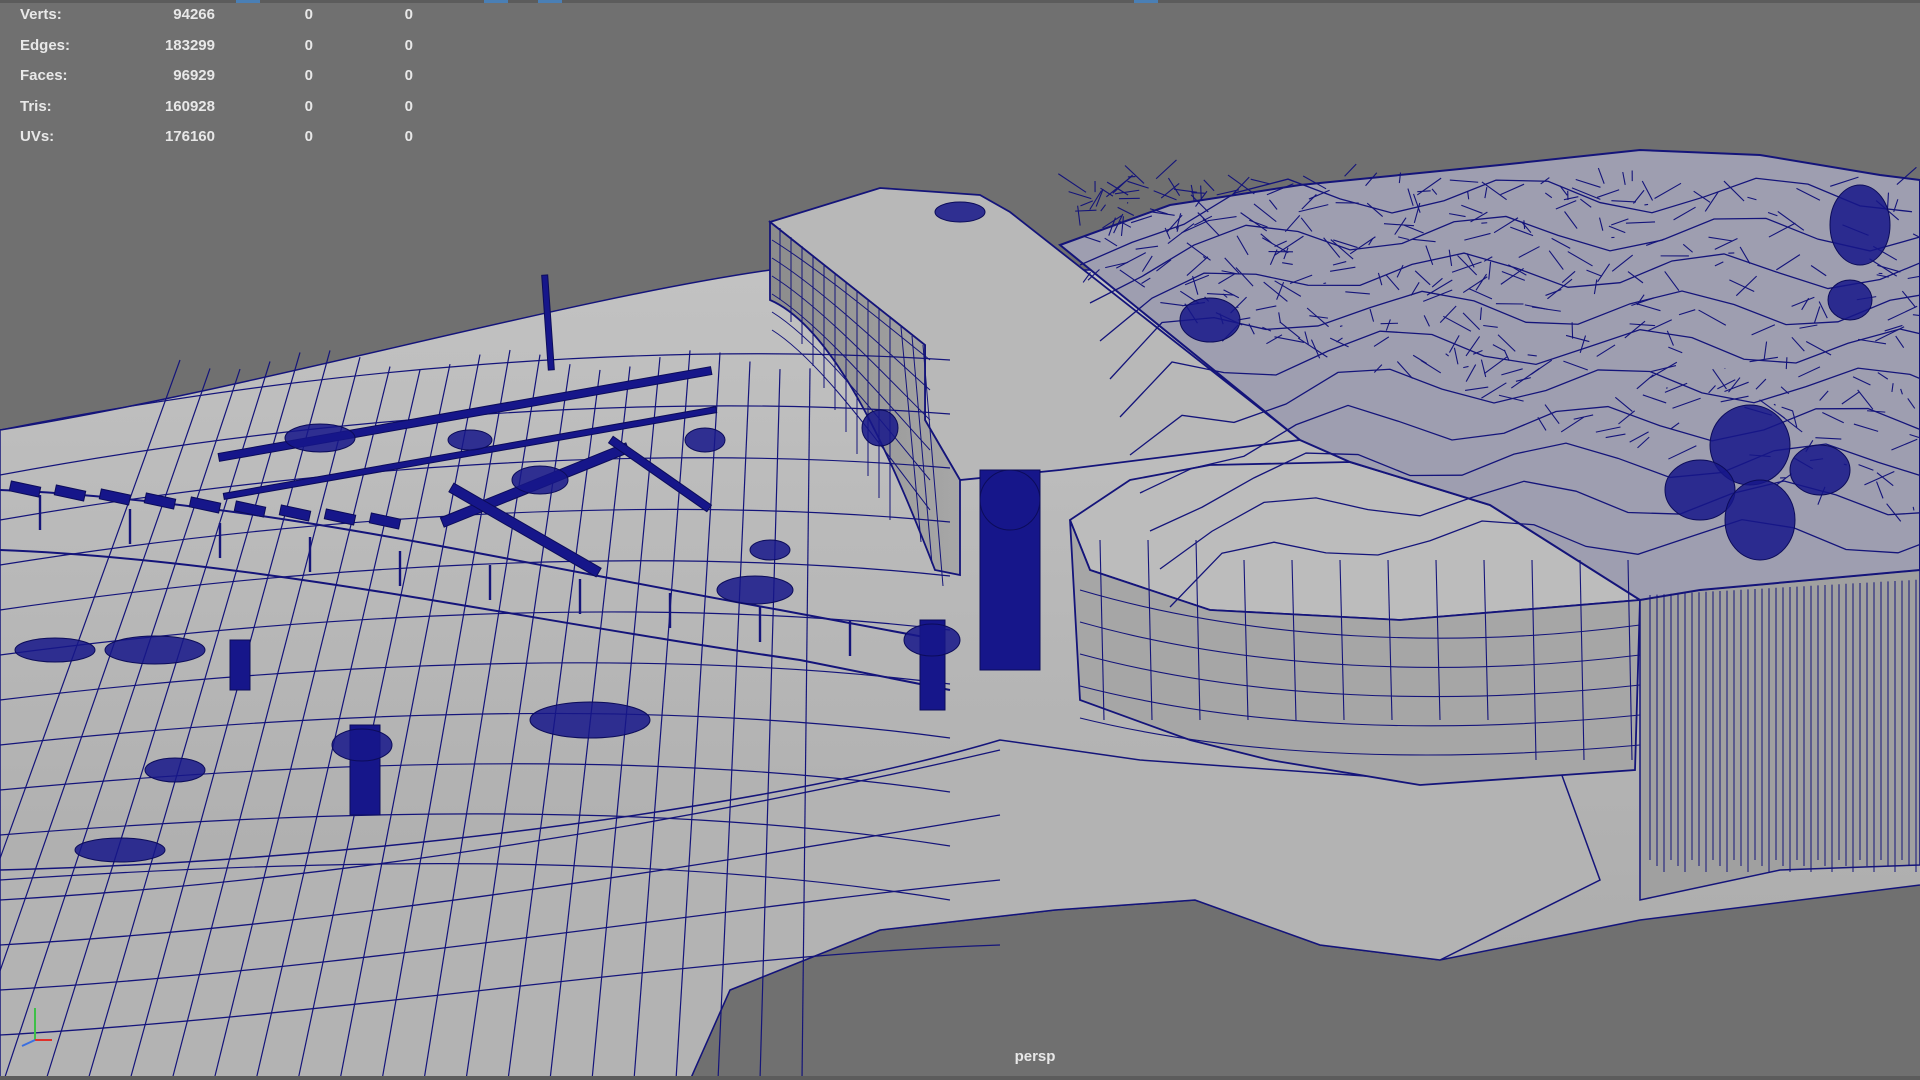 This screenshot has height=1080, width=1920. Describe the element at coordinates (36, 1027) in the screenshot. I see `axis-gizmo-icon` at that location.